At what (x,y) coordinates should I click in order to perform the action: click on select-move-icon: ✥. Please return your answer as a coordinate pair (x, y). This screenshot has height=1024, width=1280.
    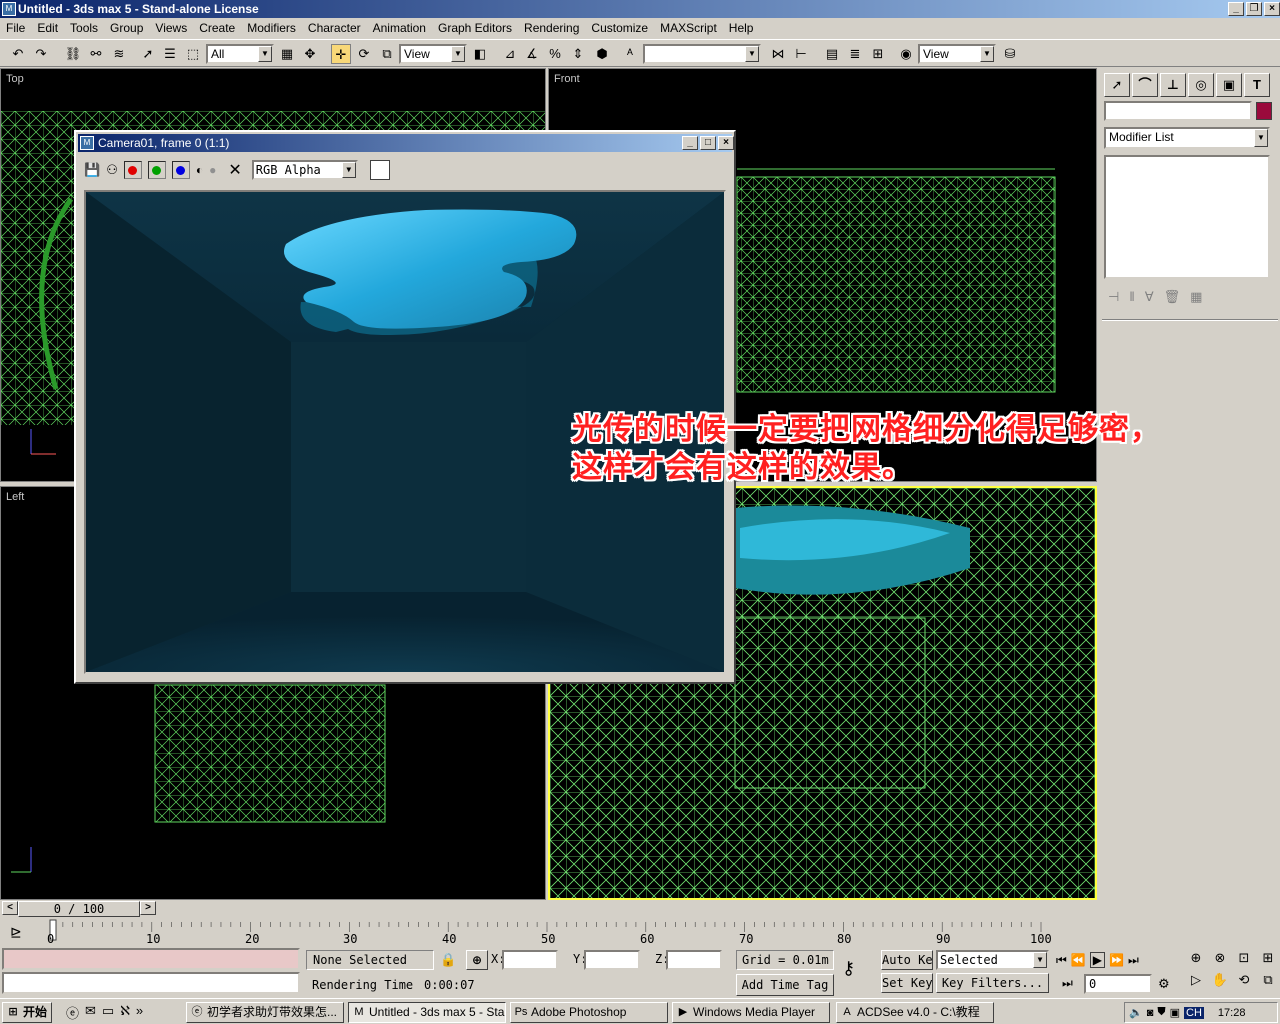
    Looking at the image, I should click on (310, 54).